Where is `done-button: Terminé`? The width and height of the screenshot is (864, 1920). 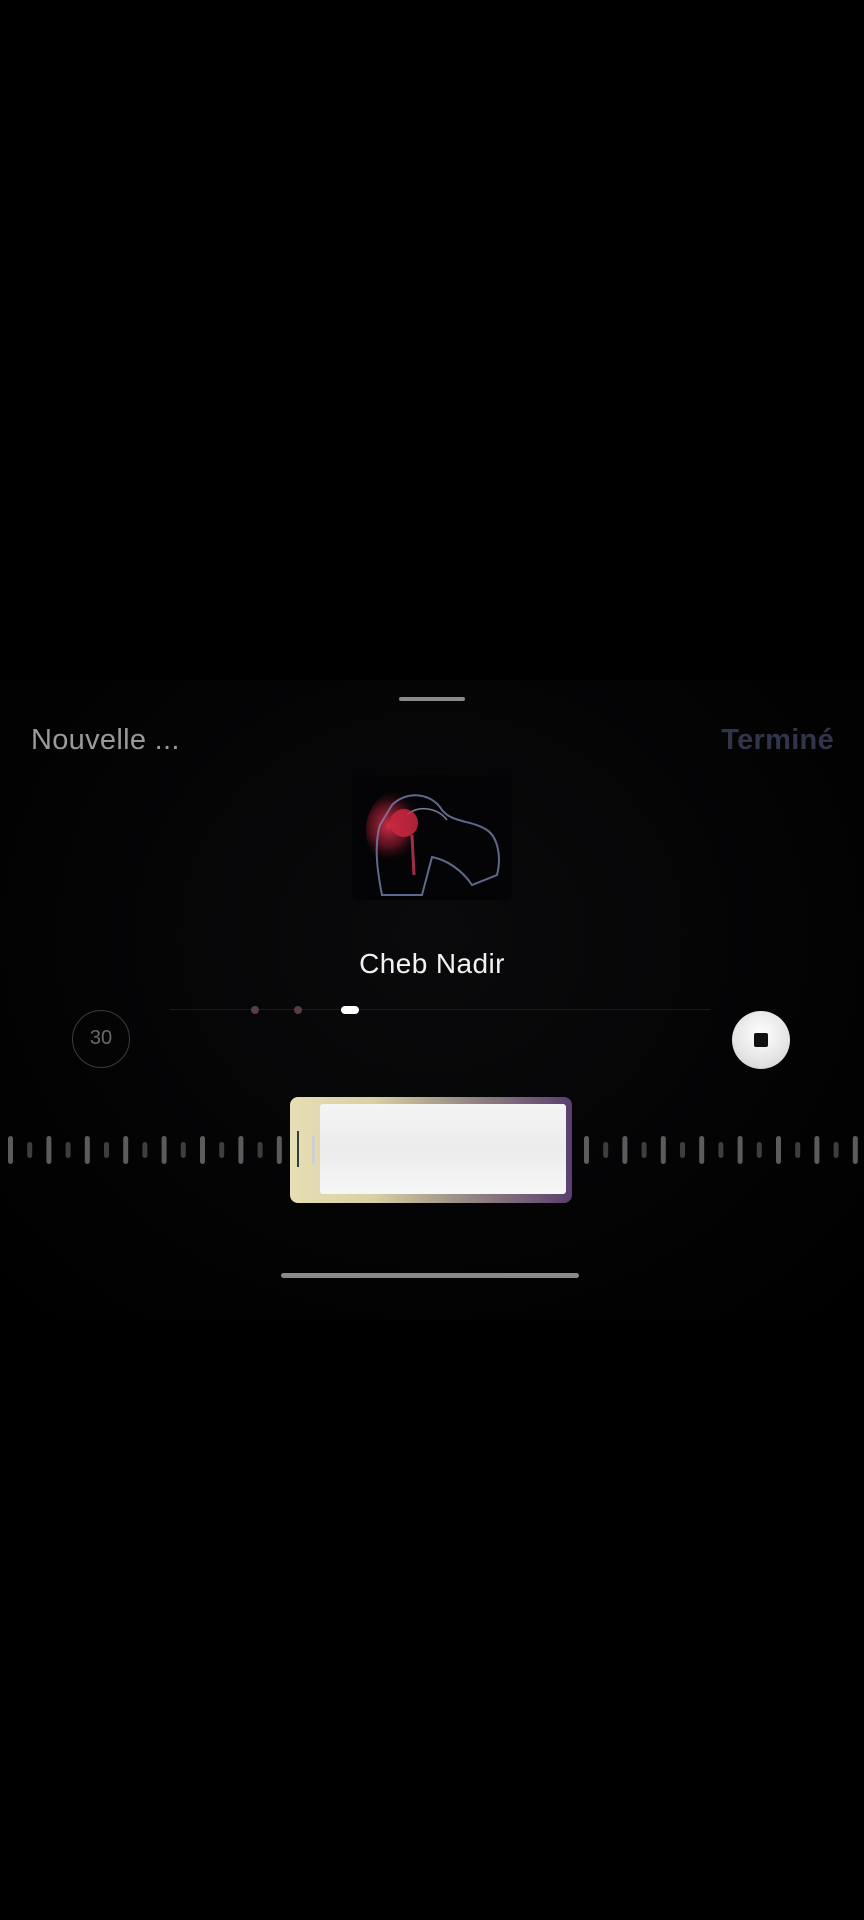
done-button: Terminé is located at coordinates (777, 740).